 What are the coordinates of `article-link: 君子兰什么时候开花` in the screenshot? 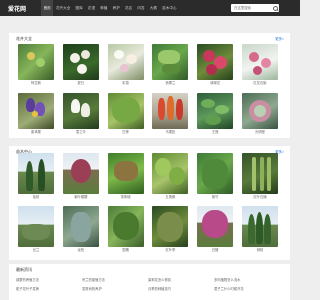 It's located at (244, 288).